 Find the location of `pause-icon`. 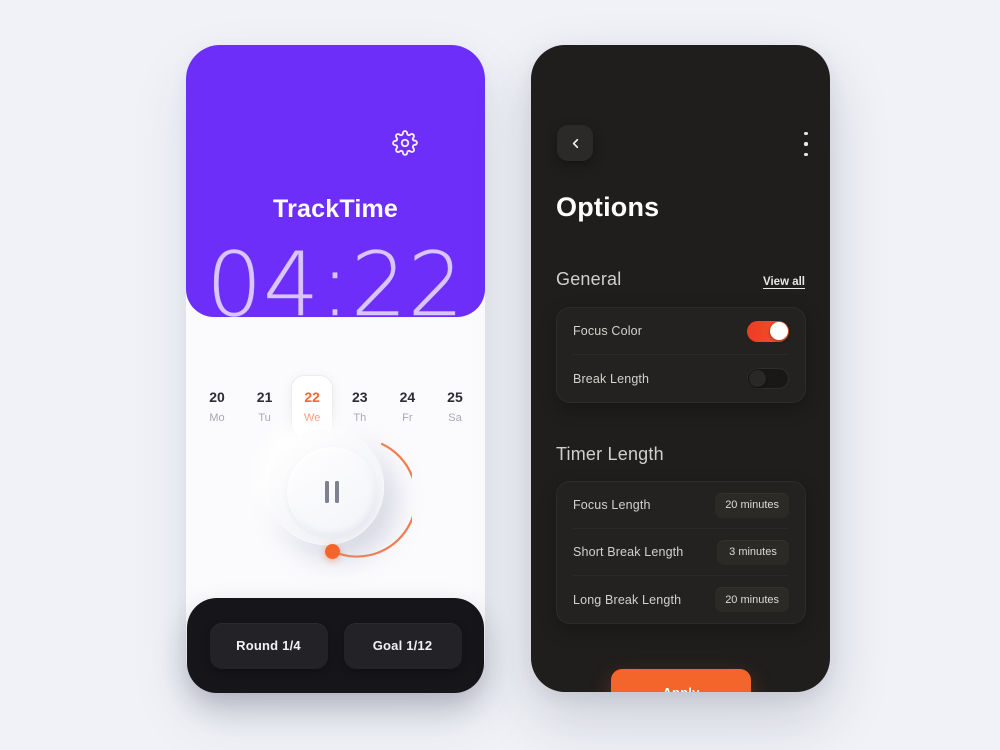

pause-icon is located at coordinates (332, 492).